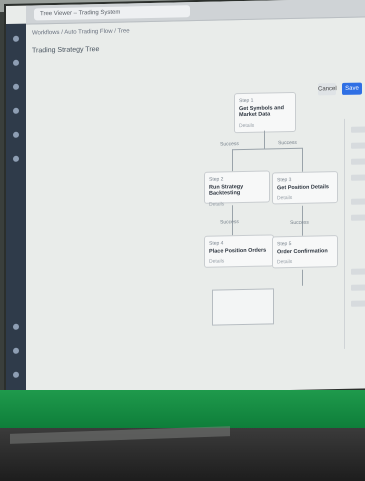 Image resolution: width=365 pixels, height=481 pixels. Describe the element at coordinates (16, 134) in the screenshot. I see `chart-icon` at that location.